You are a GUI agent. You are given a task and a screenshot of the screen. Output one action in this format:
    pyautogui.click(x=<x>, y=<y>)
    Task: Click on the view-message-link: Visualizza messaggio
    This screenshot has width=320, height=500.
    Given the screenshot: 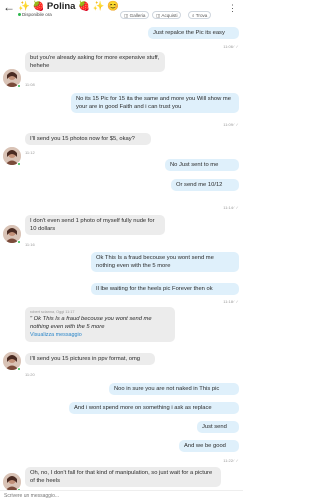 What is the action you would take?
    pyautogui.click(x=100, y=335)
    